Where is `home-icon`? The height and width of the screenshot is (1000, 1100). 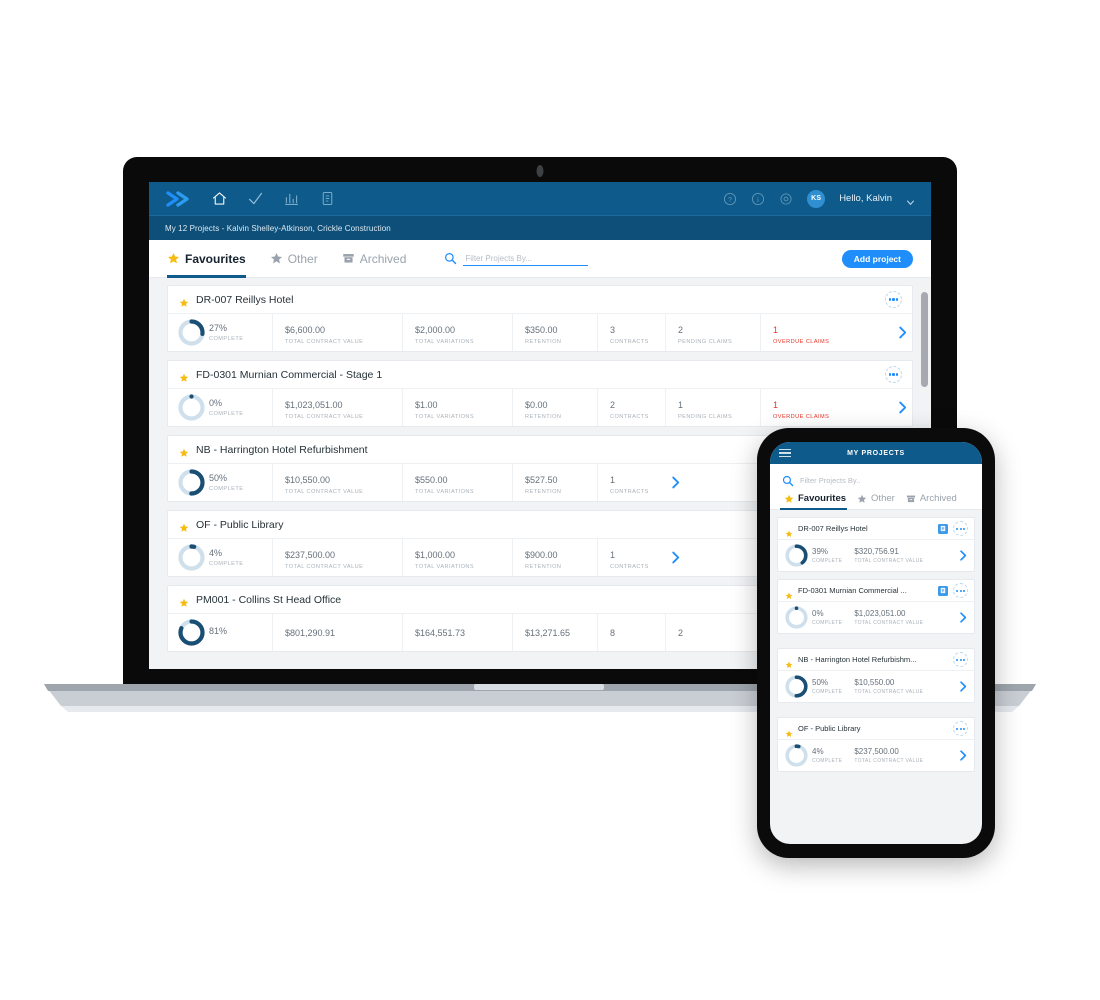 home-icon is located at coordinates (219, 198).